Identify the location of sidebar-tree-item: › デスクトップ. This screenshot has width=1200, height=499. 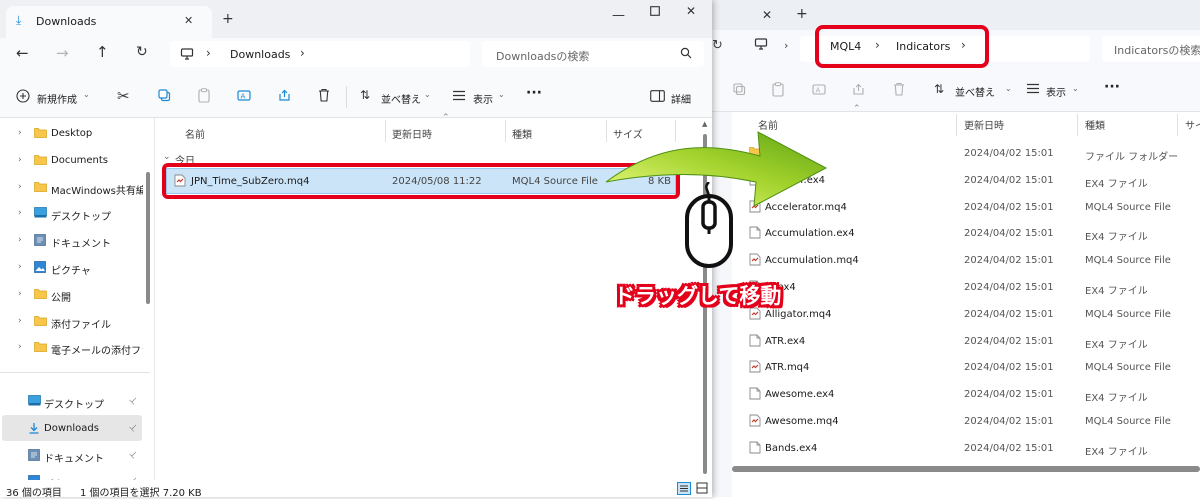
(72, 213).